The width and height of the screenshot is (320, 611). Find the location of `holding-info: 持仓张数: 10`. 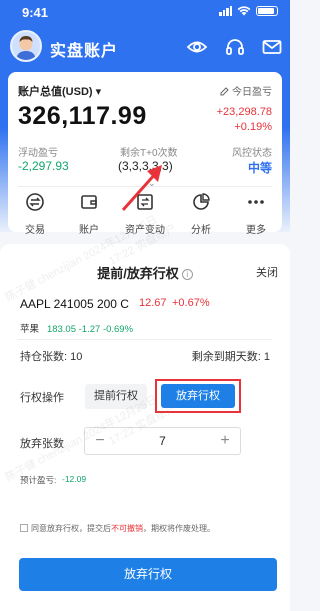

holding-info: 持仓张数: 10 is located at coordinates (51, 357).